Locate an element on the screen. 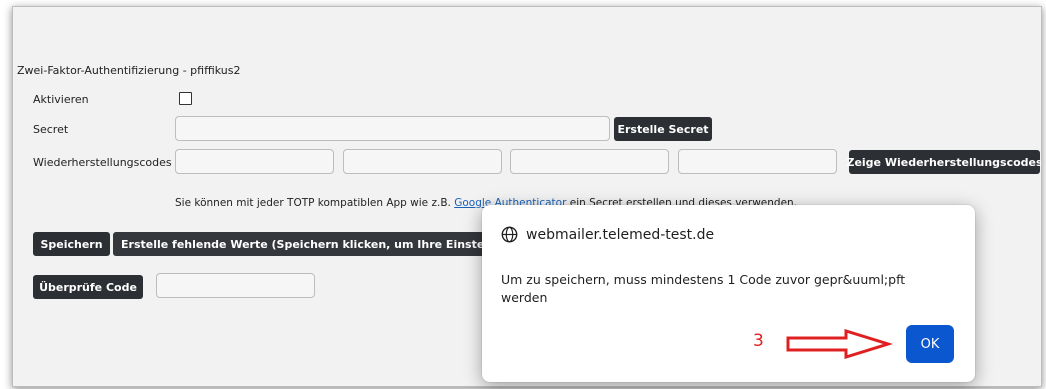  step-number-annotation: 3 is located at coordinates (758, 341).